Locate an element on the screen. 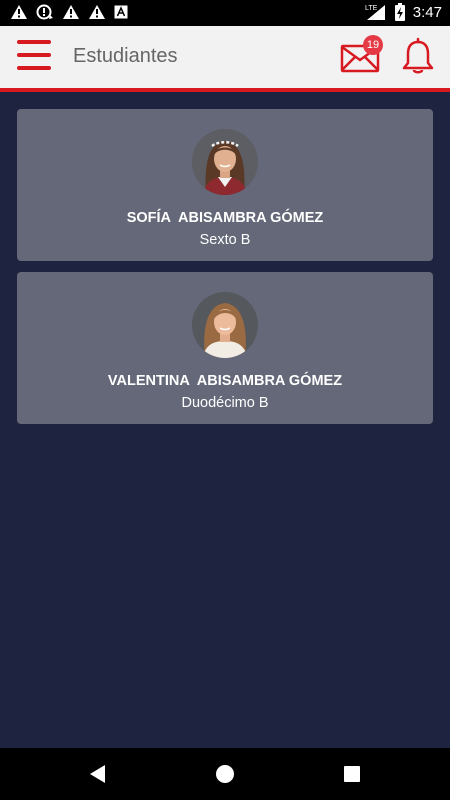  battery-charging-icon is located at coordinates (399, 12).